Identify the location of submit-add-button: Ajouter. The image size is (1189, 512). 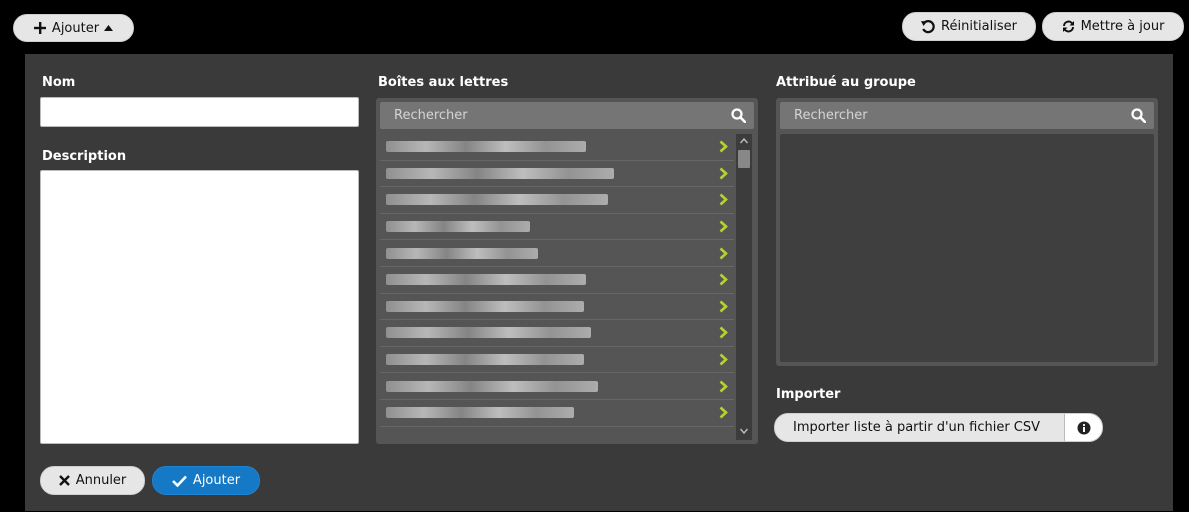
(206, 480).